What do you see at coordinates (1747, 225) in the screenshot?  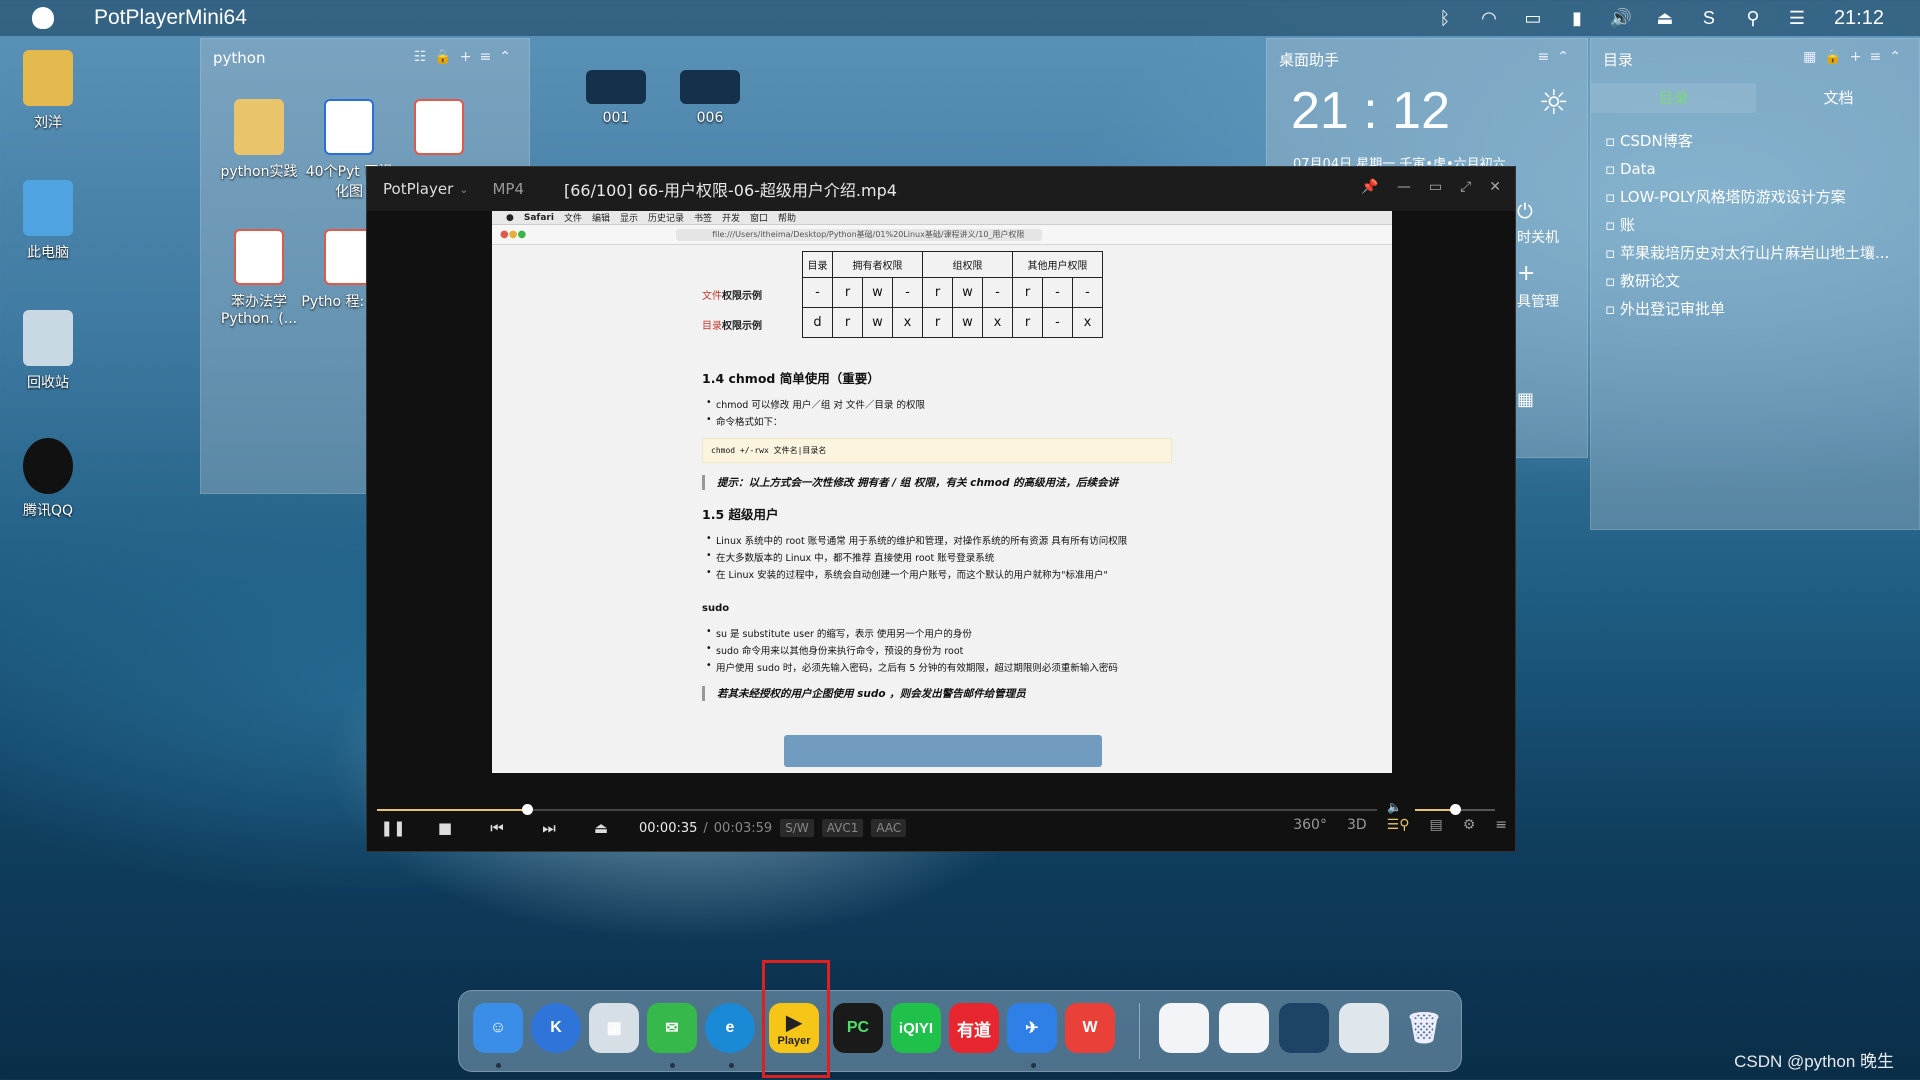 I see `catalog-item: ▫ 账` at bounding box center [1747, 225].